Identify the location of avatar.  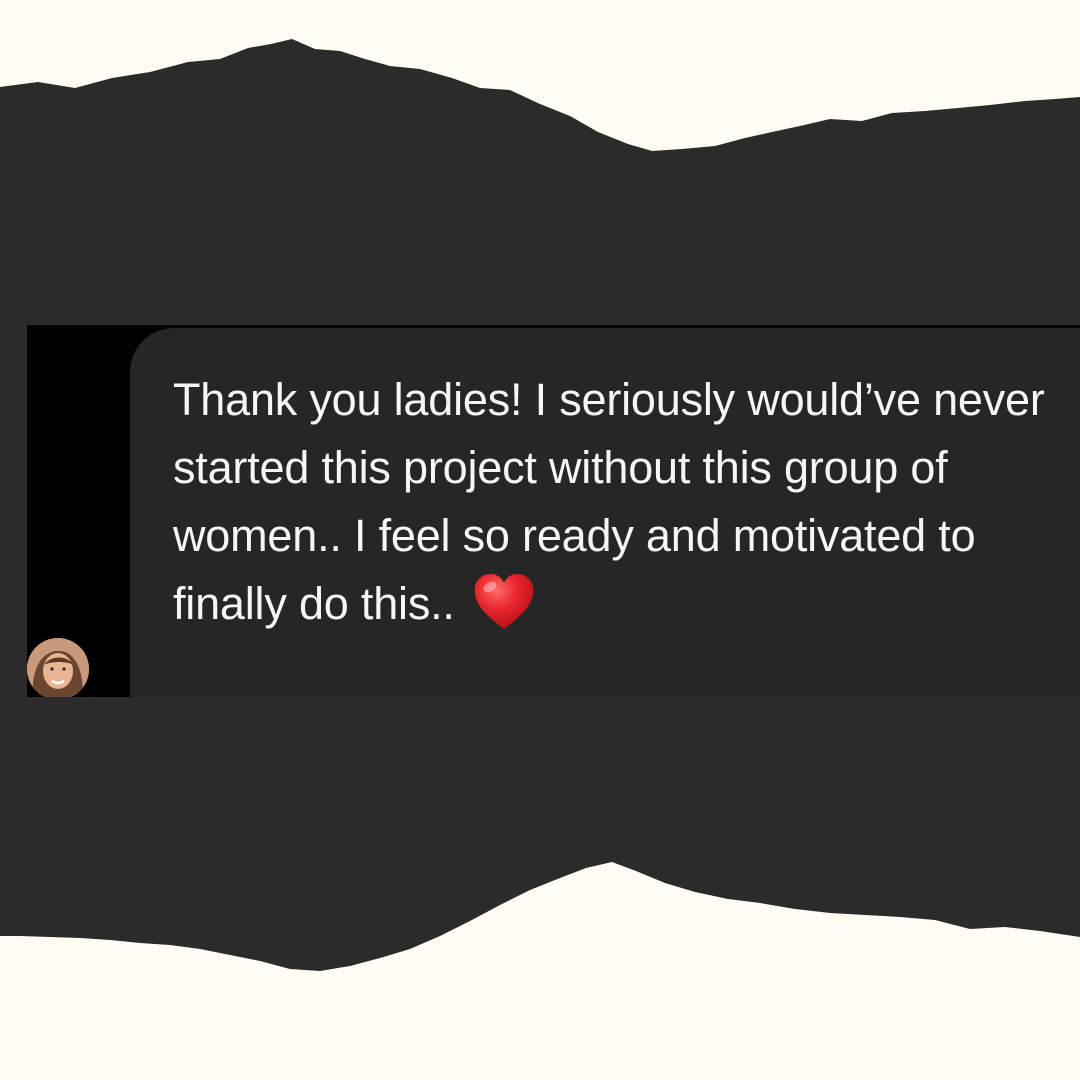
(58, 667).